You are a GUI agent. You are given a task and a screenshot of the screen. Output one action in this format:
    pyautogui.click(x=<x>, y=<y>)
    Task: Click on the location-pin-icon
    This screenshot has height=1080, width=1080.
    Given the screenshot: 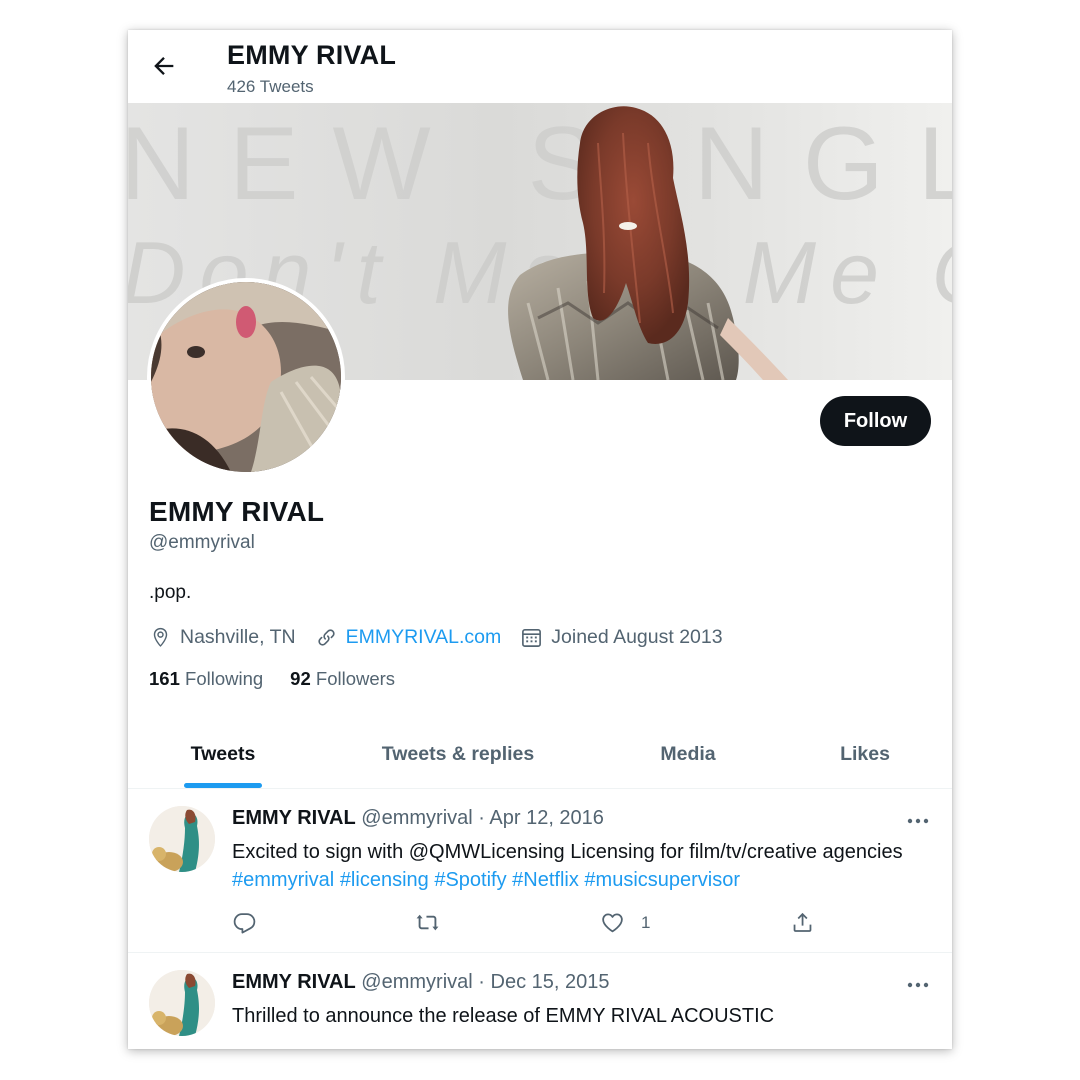 What is the action you would take?
    pyautogui.click(x=160, y=637)
    